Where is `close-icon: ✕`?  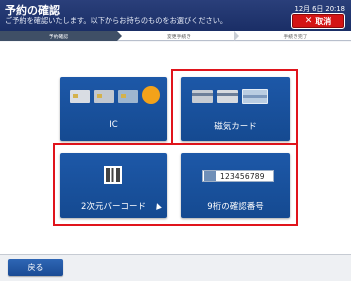
close-icon: ✕ is located at coordinates (308, 21).